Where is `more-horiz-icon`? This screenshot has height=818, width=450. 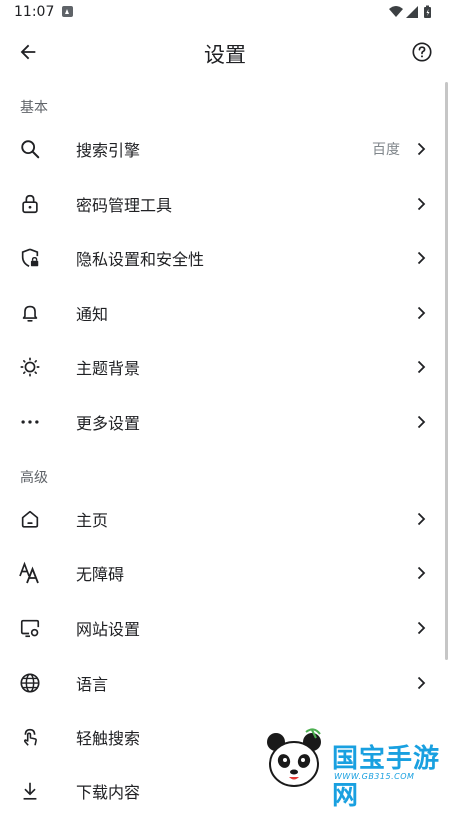
more-horiz-icon is located at coordinates (30, 422).